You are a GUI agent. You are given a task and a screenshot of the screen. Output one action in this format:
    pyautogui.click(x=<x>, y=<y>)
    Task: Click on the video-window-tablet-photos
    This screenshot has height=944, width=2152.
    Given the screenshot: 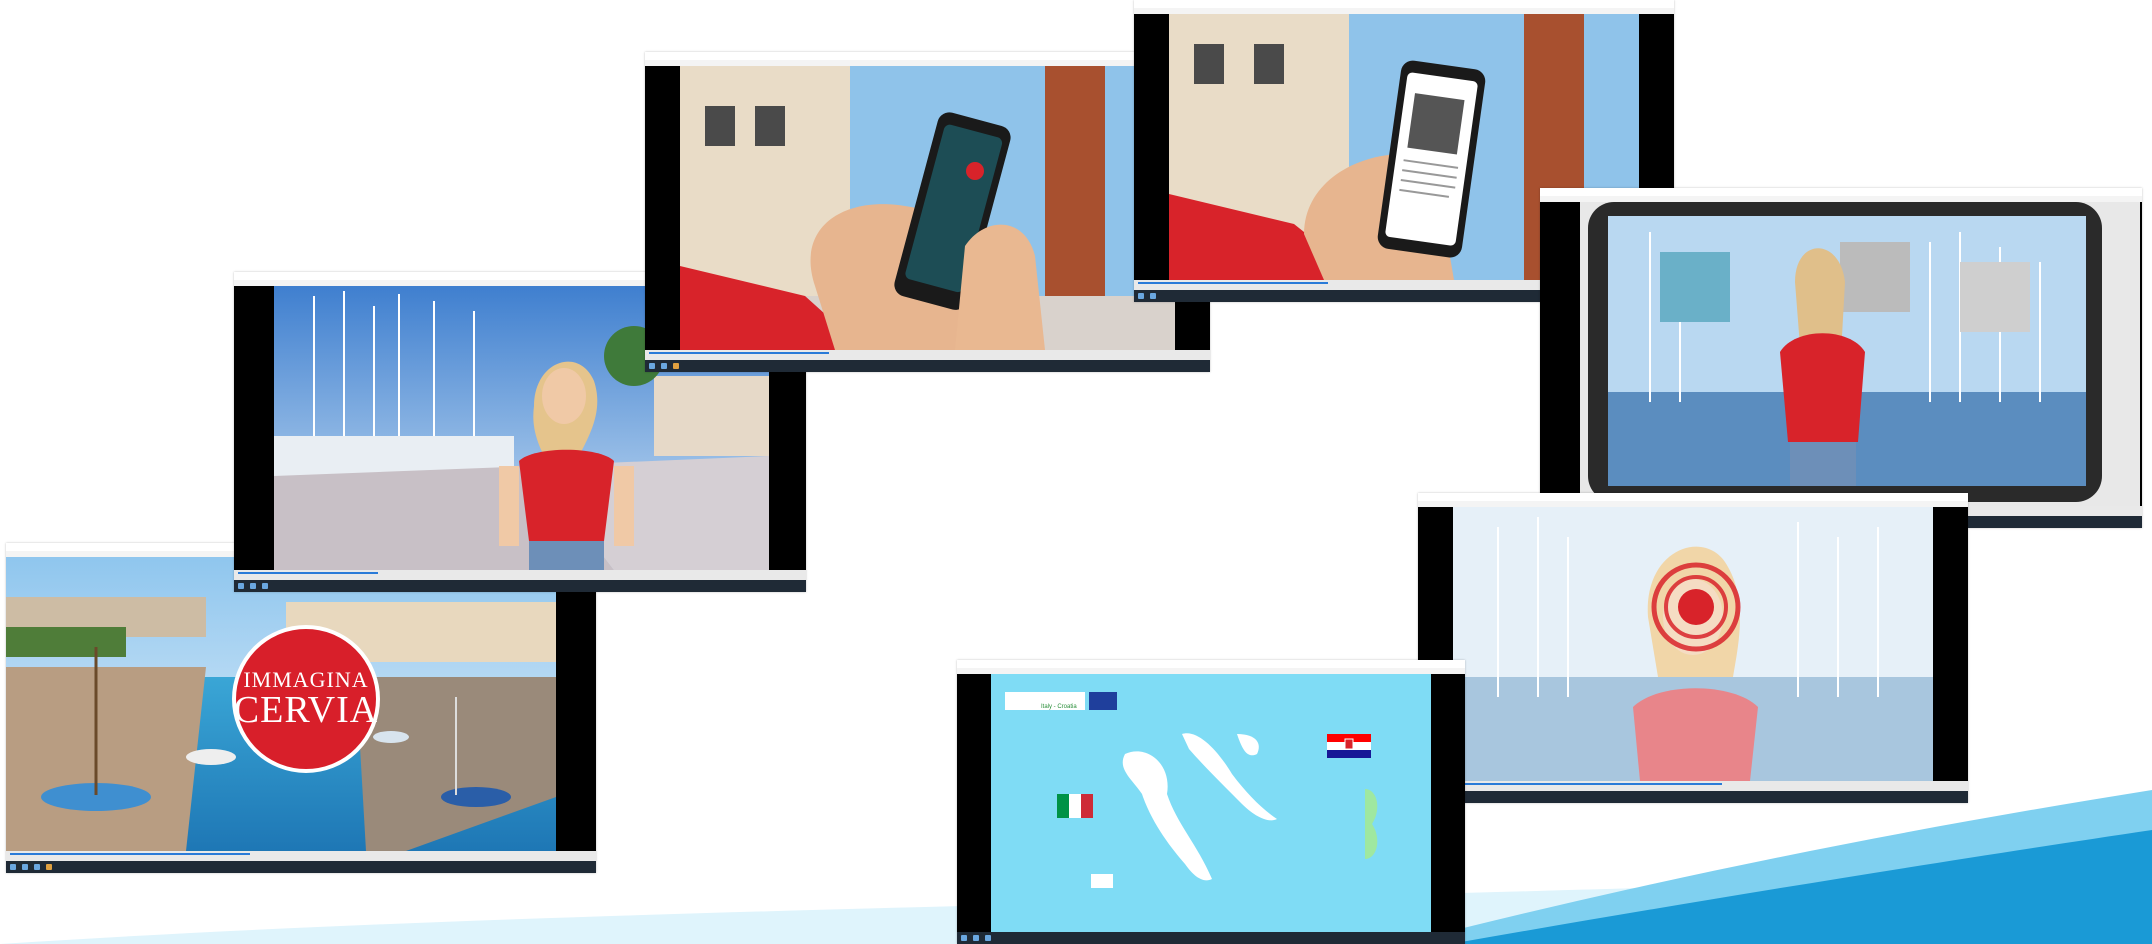 What is the action you would take?
    pyautogui.click(x=1841, y=358)
    